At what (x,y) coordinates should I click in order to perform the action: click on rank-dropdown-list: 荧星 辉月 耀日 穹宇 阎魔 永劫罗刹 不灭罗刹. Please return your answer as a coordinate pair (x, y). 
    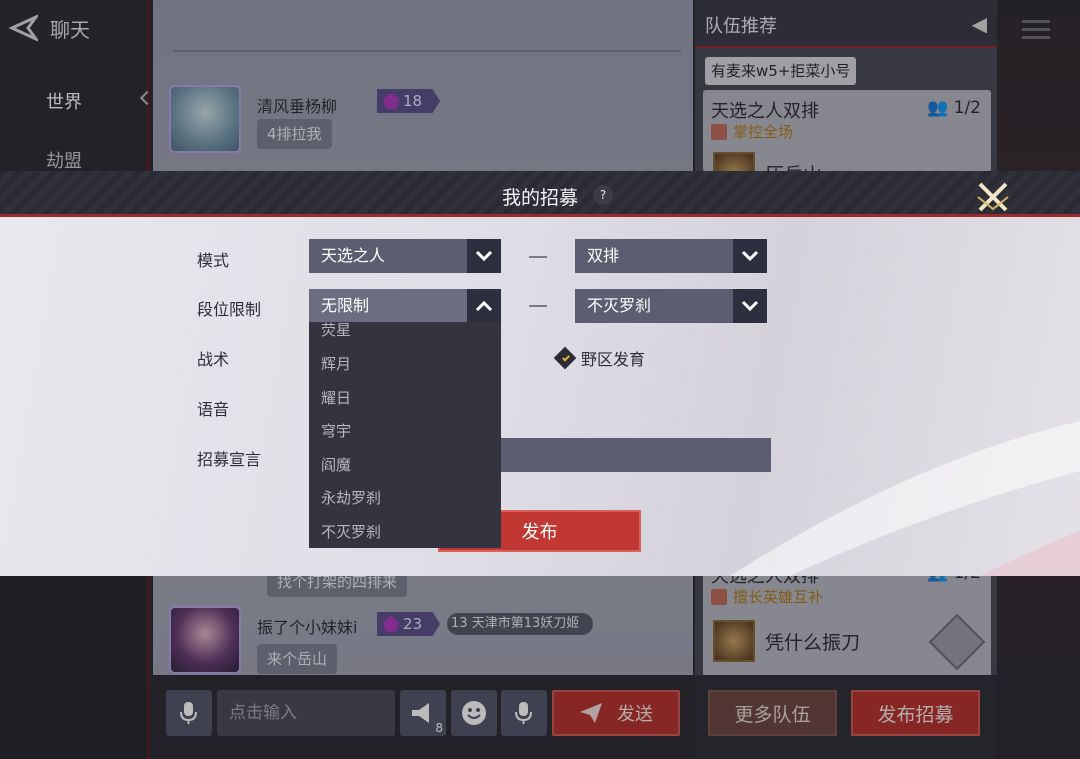
    Looking at the image, I should click on (405, 435).